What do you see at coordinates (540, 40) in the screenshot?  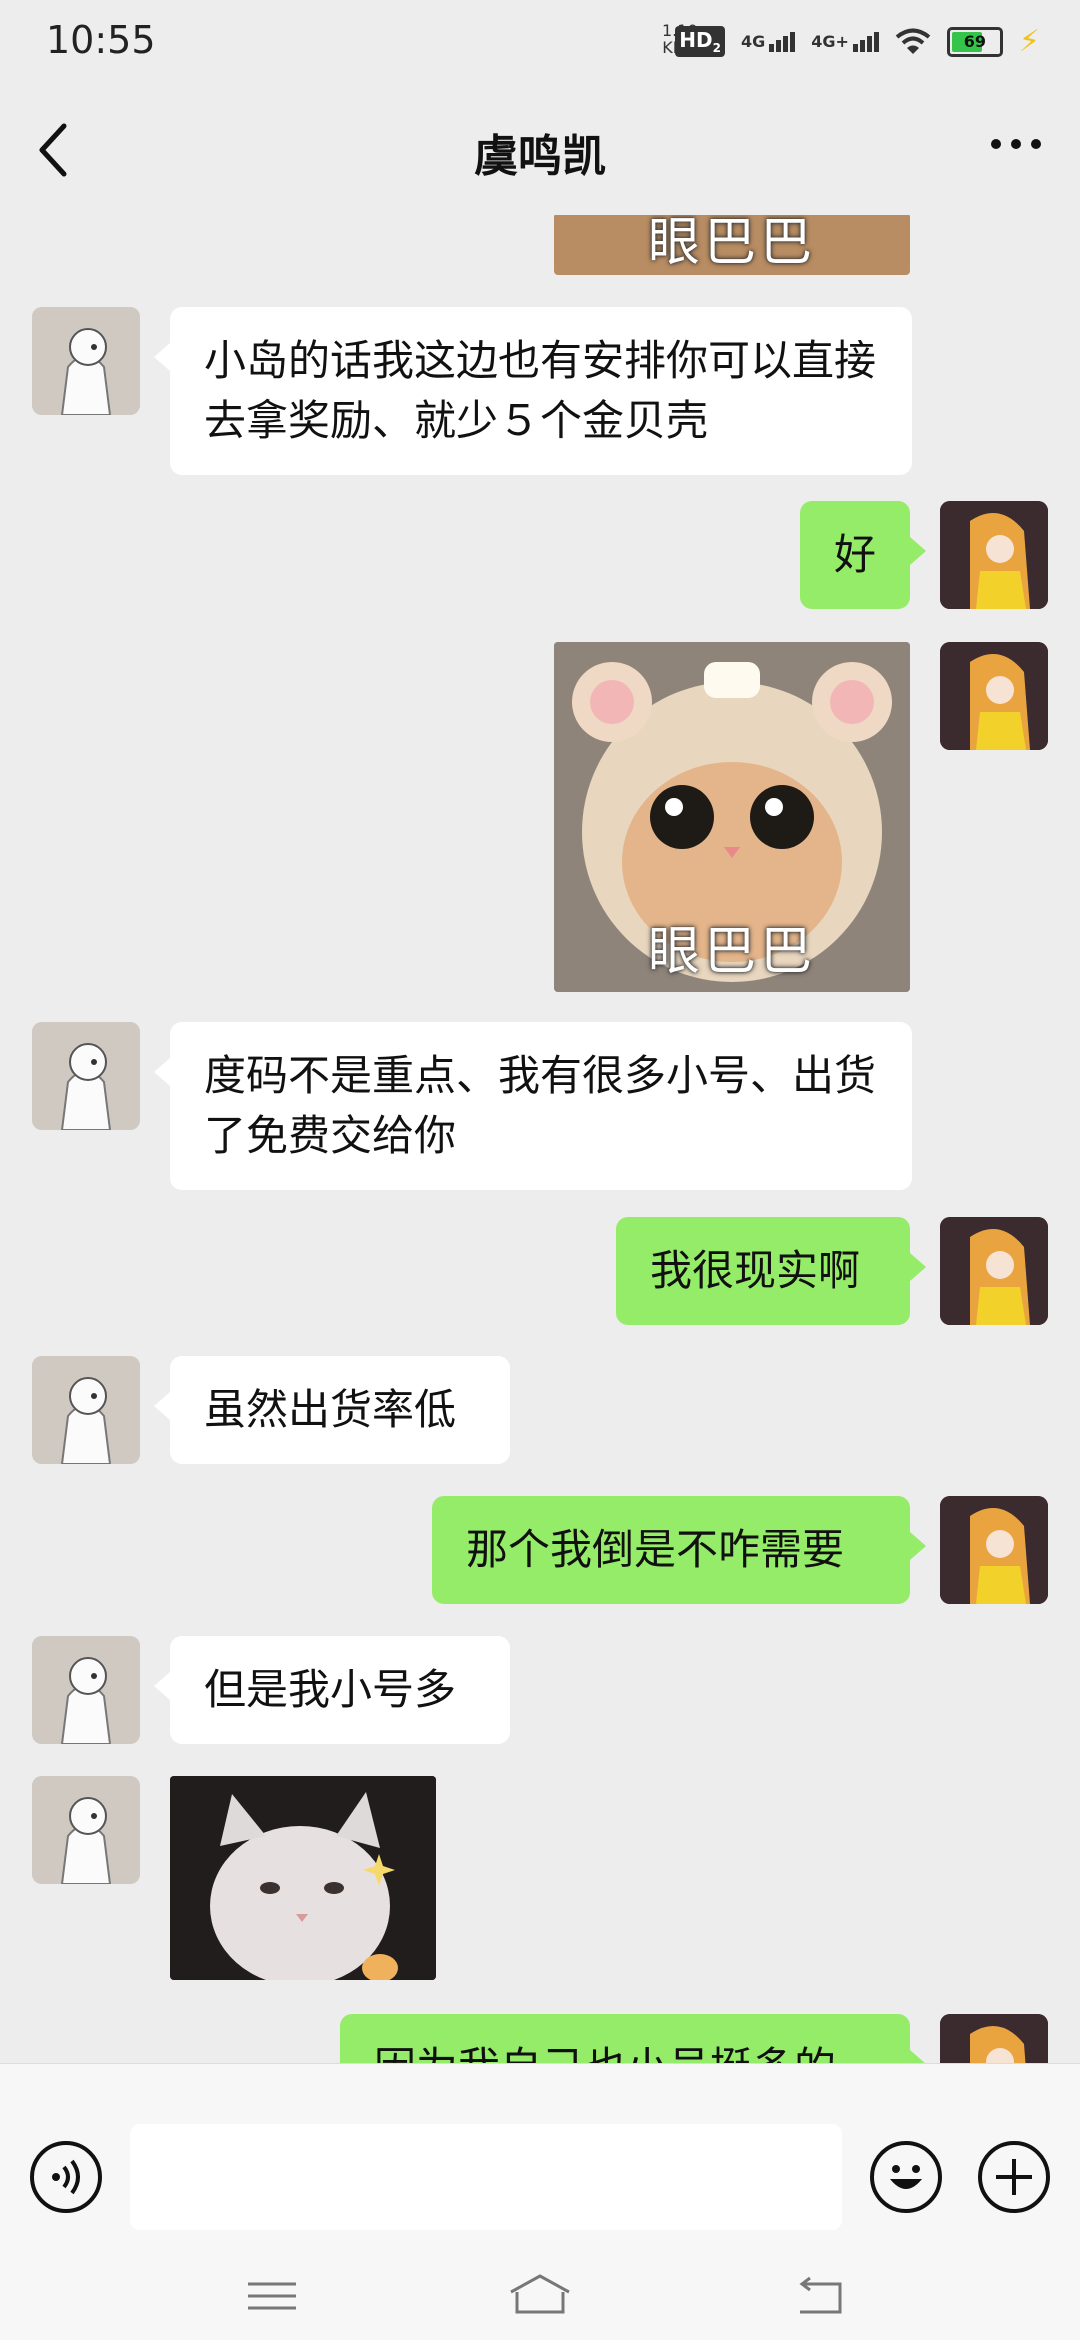 I see `status-bar: 10:55 1.10 KB/s HD2 4G 4G+ 69 ⚡` at bounding box center [540, 40].